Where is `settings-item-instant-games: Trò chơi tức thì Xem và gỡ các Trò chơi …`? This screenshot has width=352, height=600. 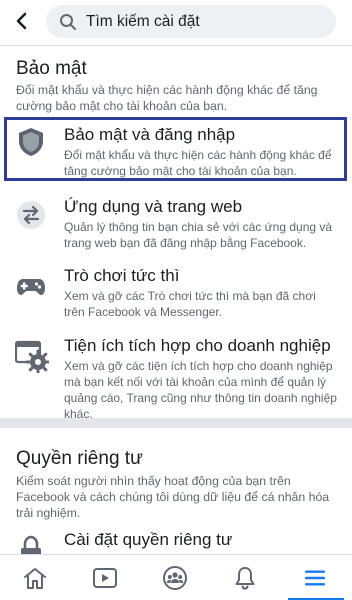
settings-item-instant-games: Trò chơi tức thì Xem và gỡ các Trò chơi … is located at coordinates (176, 294).